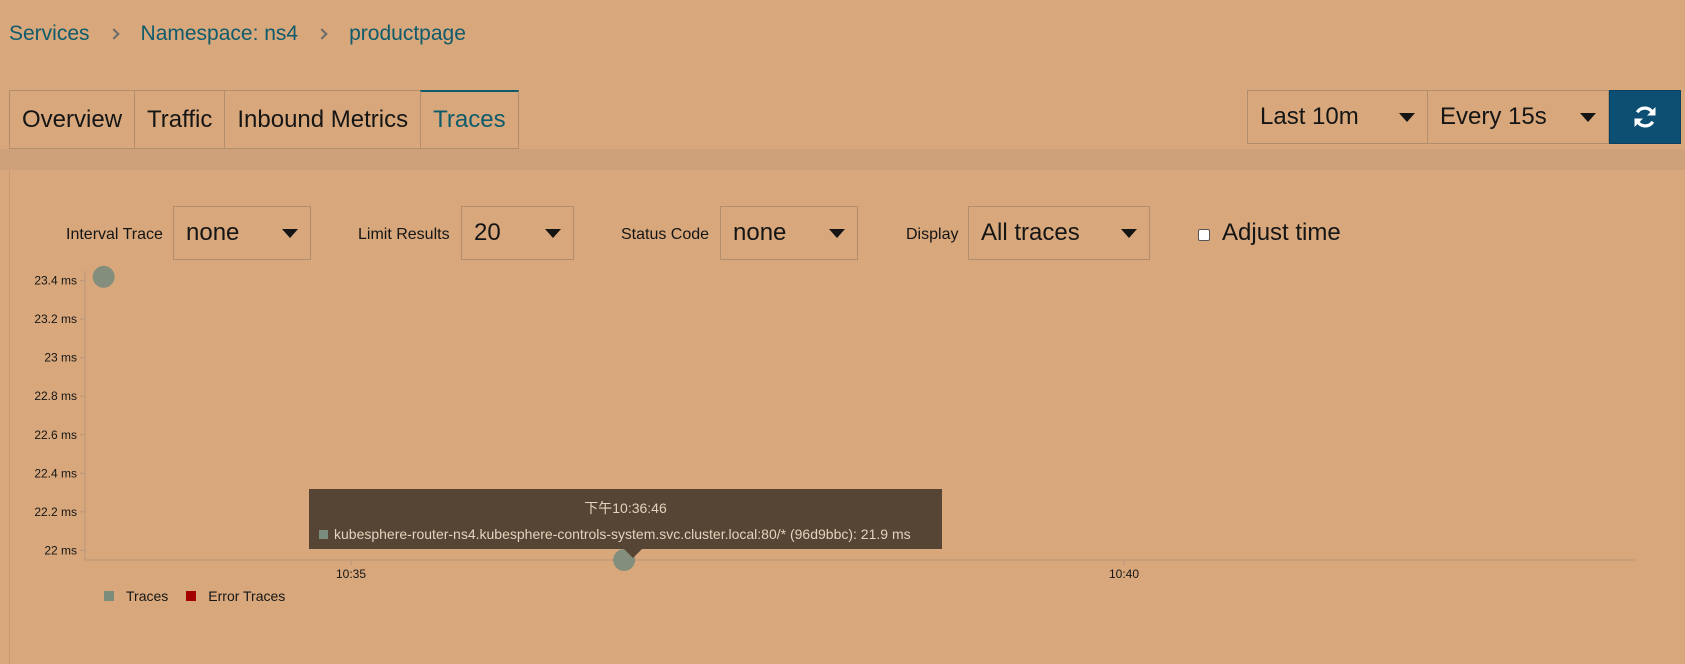 This screenshot has height=664, width=1685. I want to click on tab-overview: Overview, so click(72, 119).